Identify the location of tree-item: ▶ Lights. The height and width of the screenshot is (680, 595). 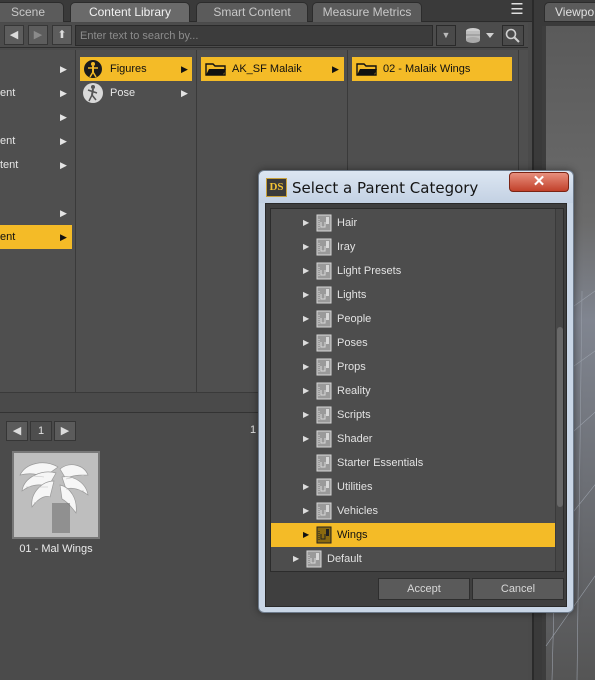
(413, 295).